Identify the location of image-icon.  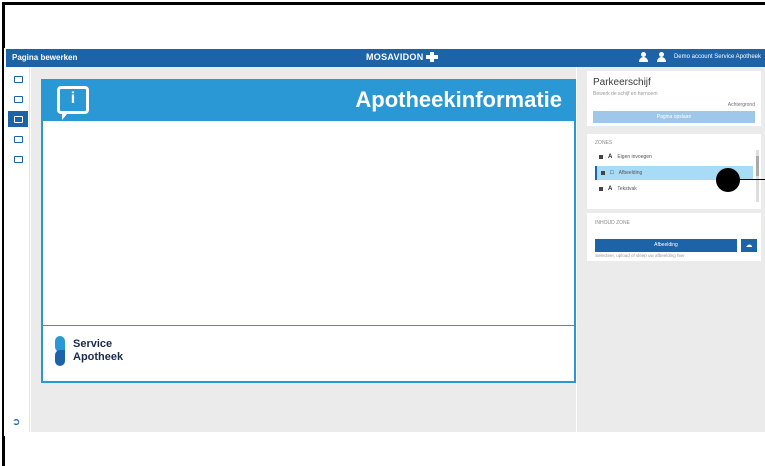
(18, 99).